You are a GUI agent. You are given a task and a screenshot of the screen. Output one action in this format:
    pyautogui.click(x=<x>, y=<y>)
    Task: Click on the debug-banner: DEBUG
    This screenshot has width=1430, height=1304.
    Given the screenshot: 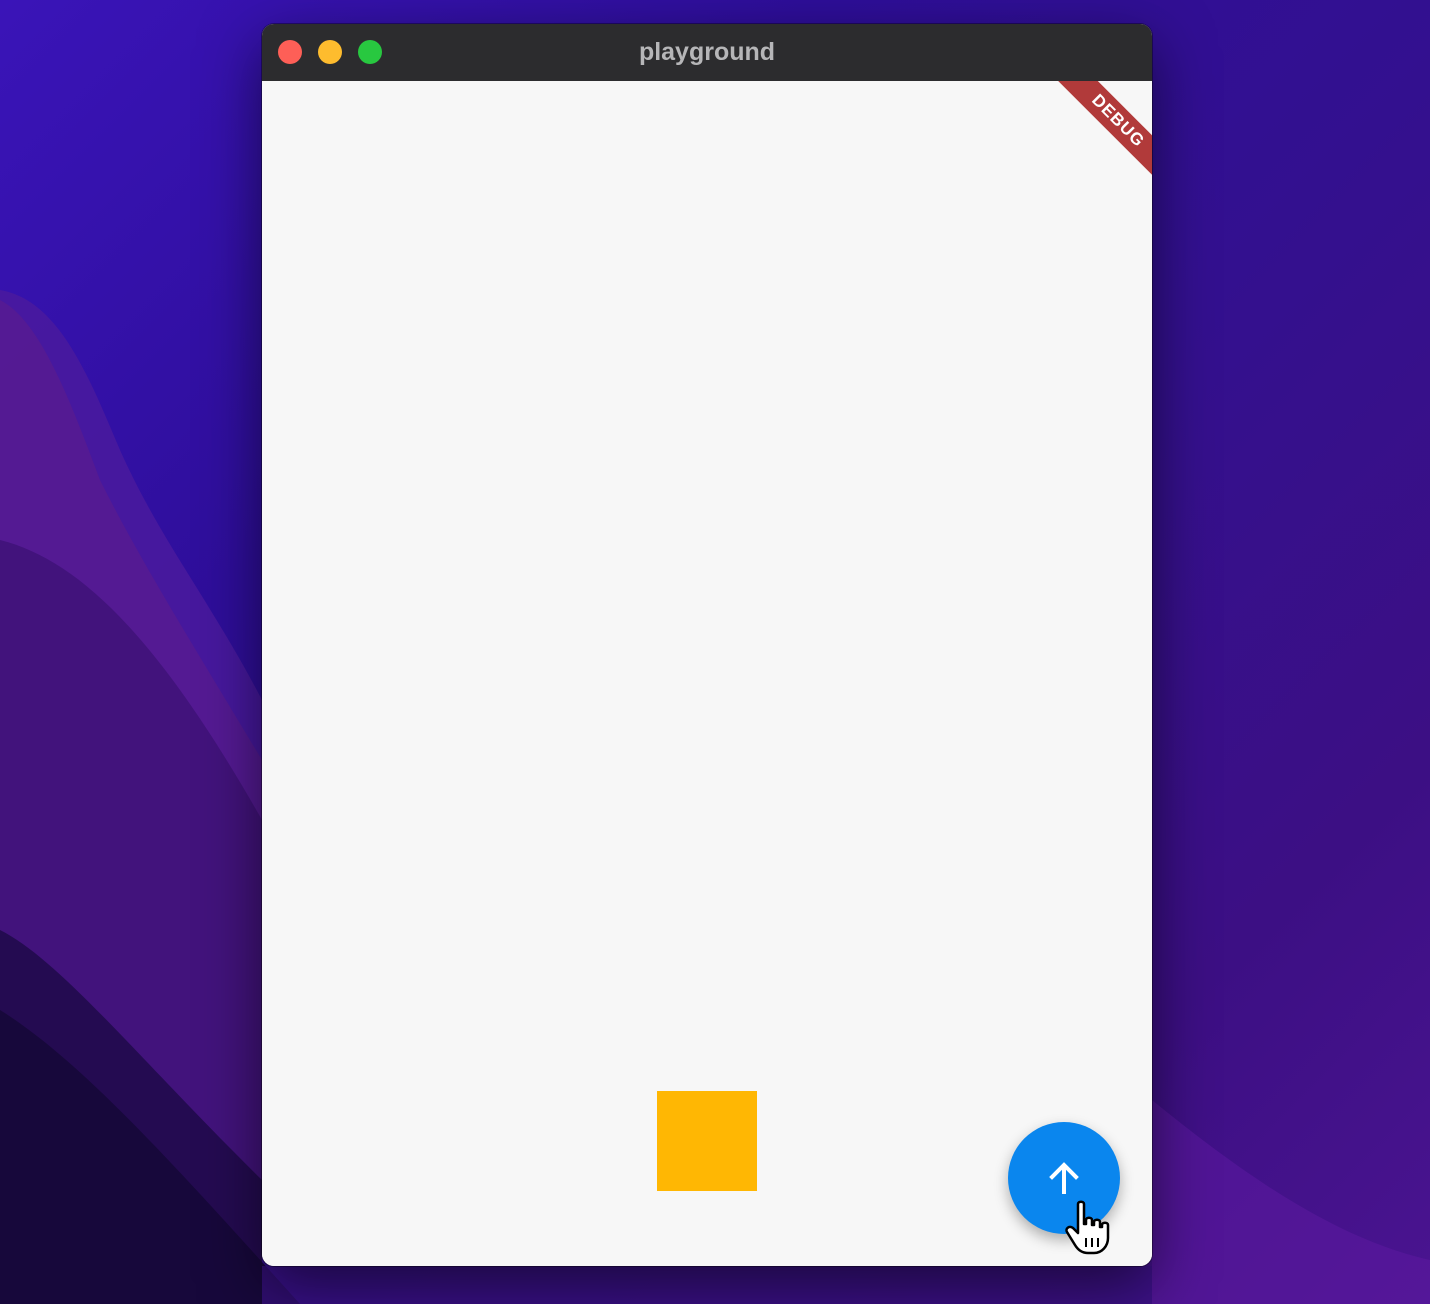 What is the action you would take?
    pyautogui.click(x=1092, y=141)
    